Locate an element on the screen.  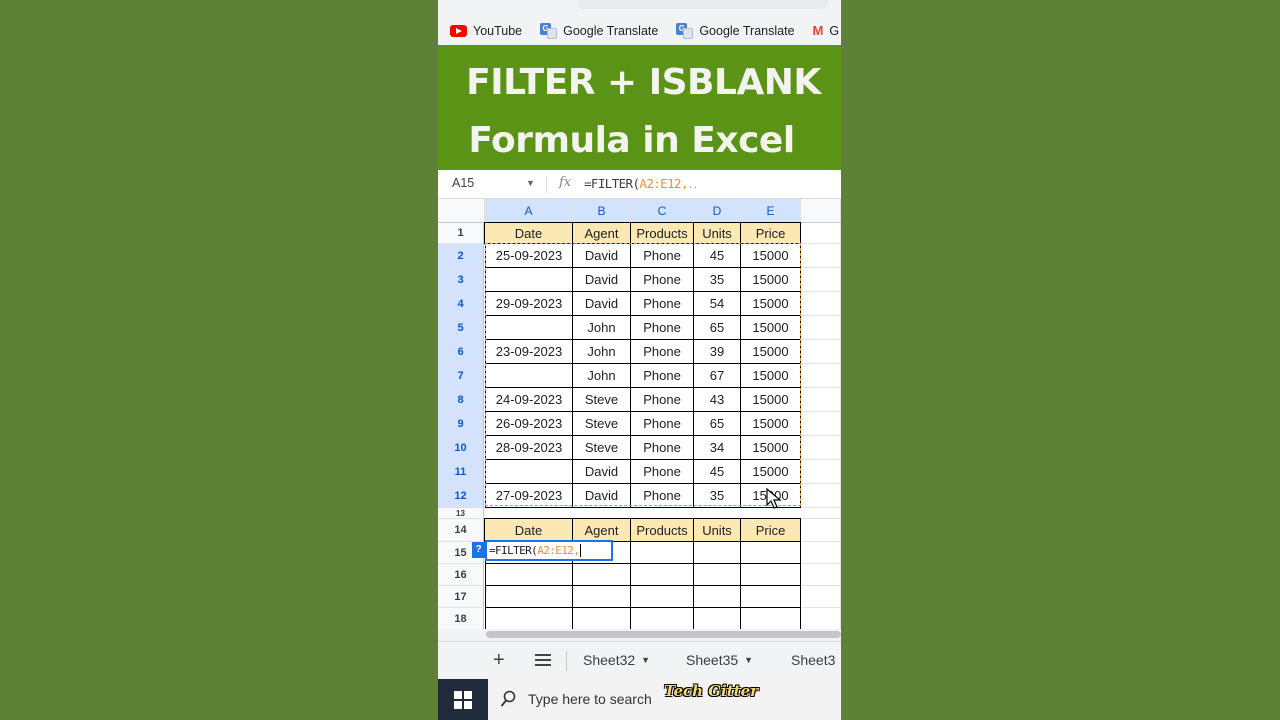
row-header-4: 4 is located at coordinates (461, 304).